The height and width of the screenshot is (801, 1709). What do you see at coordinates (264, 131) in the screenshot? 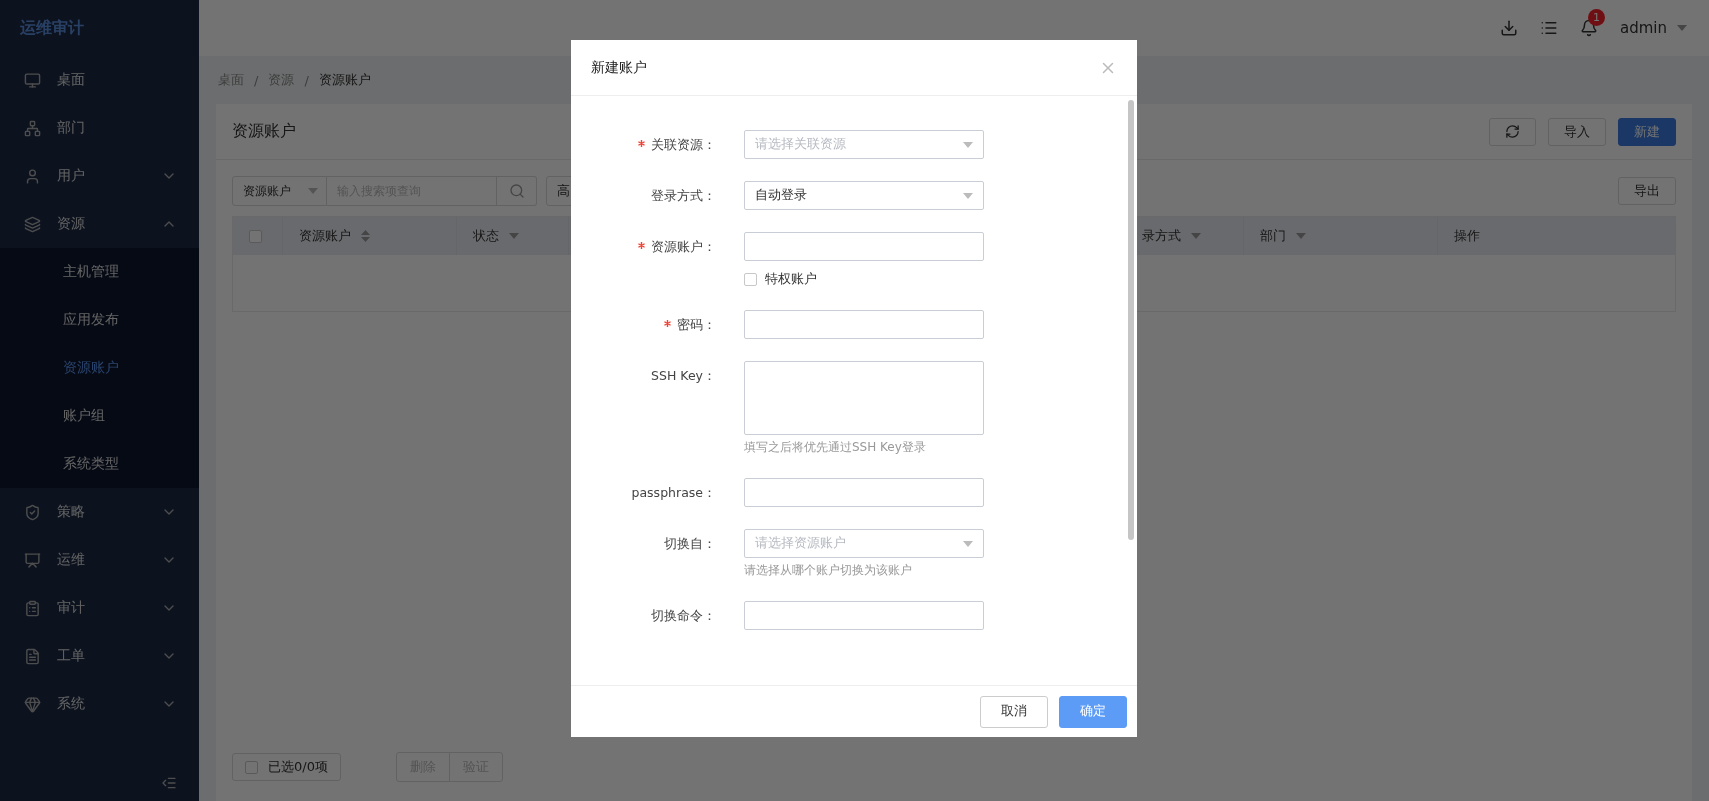
I see `page-title: 资源账户` at bounding box center [264, 131].